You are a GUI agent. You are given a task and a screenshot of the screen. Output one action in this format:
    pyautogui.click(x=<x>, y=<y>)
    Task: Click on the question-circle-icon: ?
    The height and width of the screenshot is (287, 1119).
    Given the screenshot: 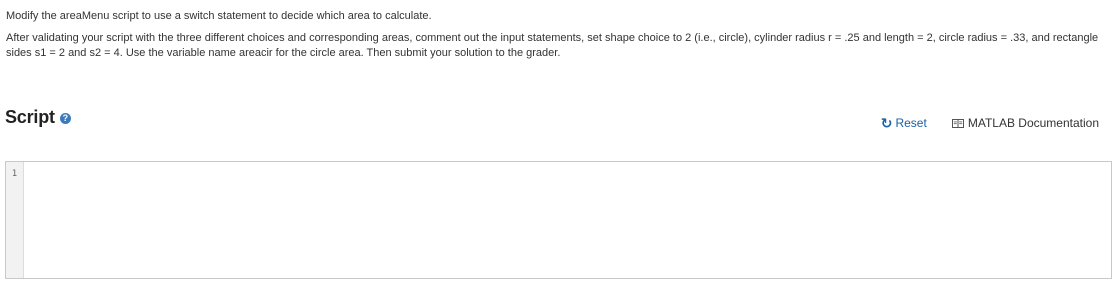 What is the action you would take?
    pyautogui.click(x=65, y=118)
    